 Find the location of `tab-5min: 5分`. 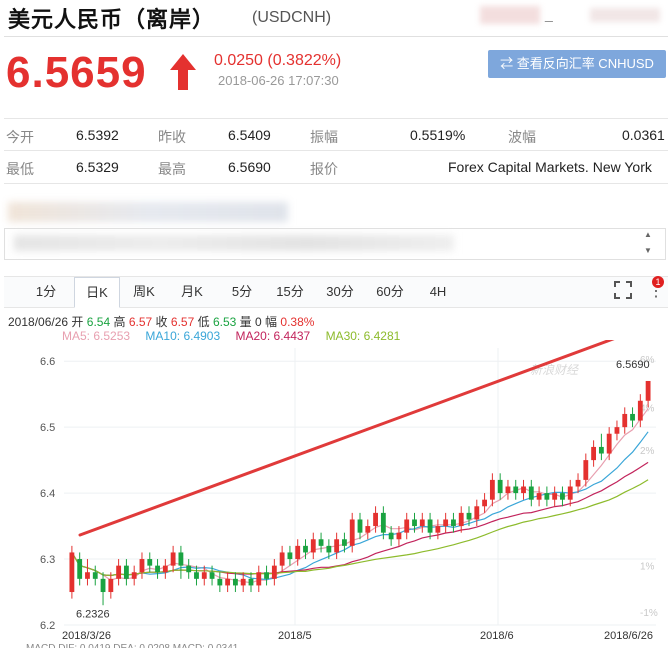

tab-5min: 5分 is located at coordinates (242, 292).